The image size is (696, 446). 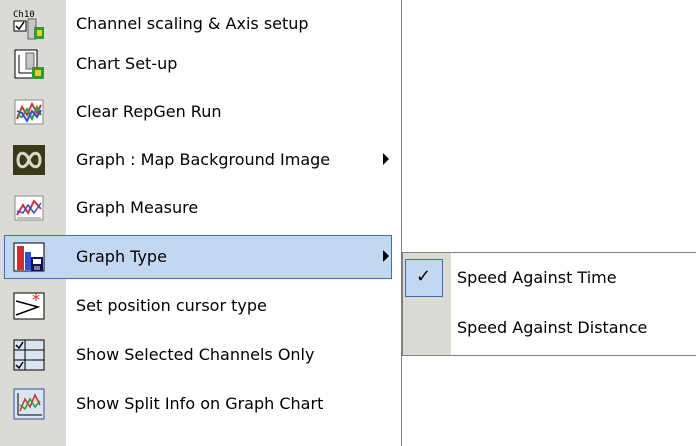 What do you see at coordinates (424, 278) in the screenshot?
I see `check-icon: ✓` at bounding box center [424, 278].